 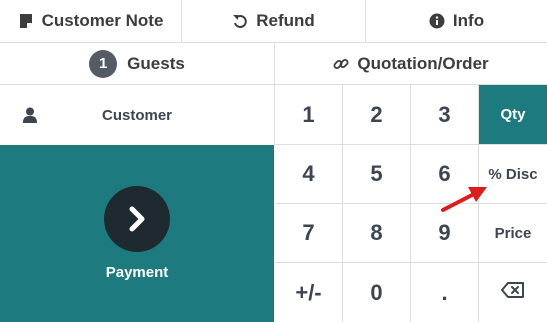 I want to click on refund-label: Refund, so click(x=285, y=20).